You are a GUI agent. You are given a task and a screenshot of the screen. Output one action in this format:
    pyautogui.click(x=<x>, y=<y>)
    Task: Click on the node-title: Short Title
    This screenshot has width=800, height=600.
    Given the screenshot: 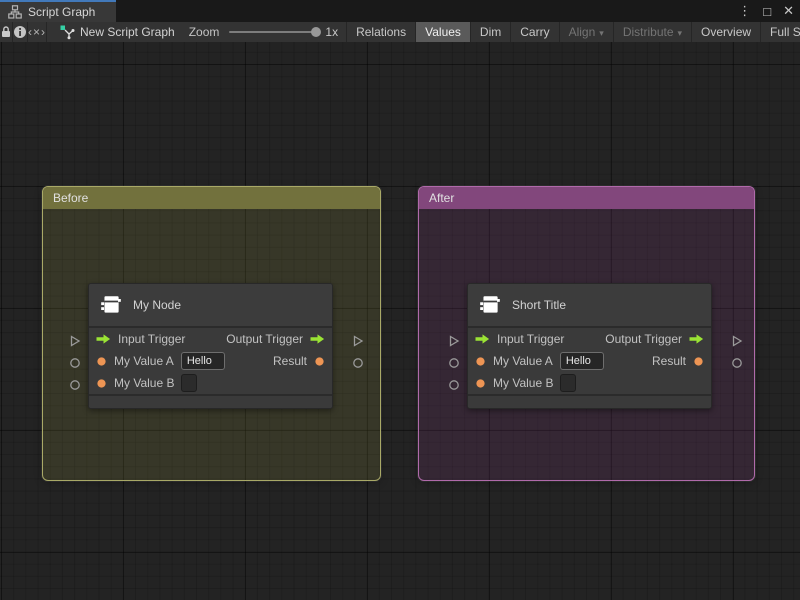 What is the action you would take?
    pyautogui.click(x=539, y=305)
    